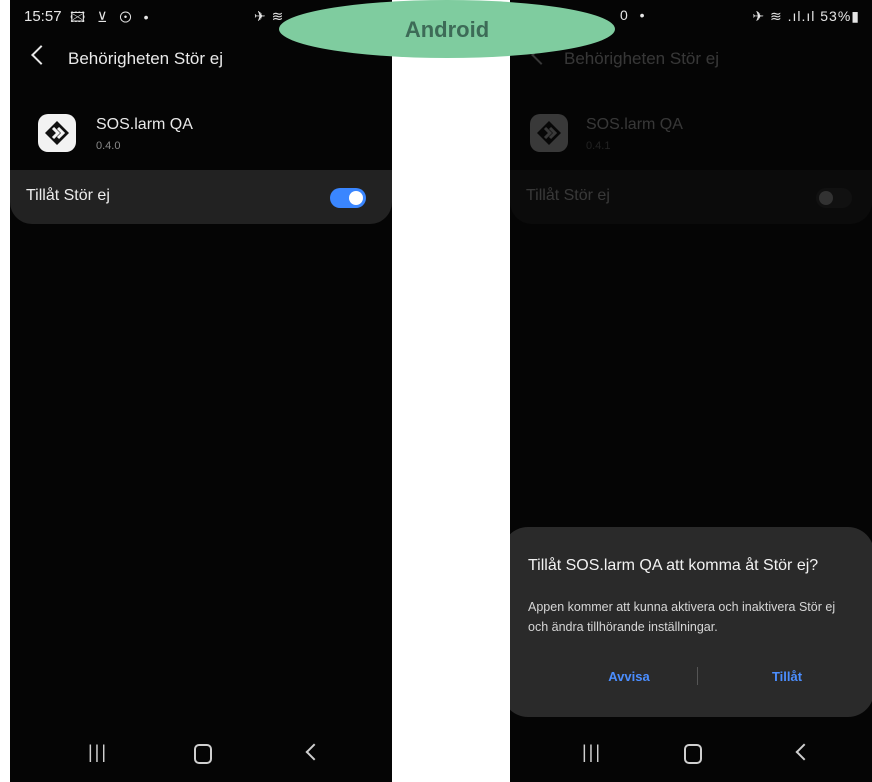  I want to click on button-divider, so click(697, 676).